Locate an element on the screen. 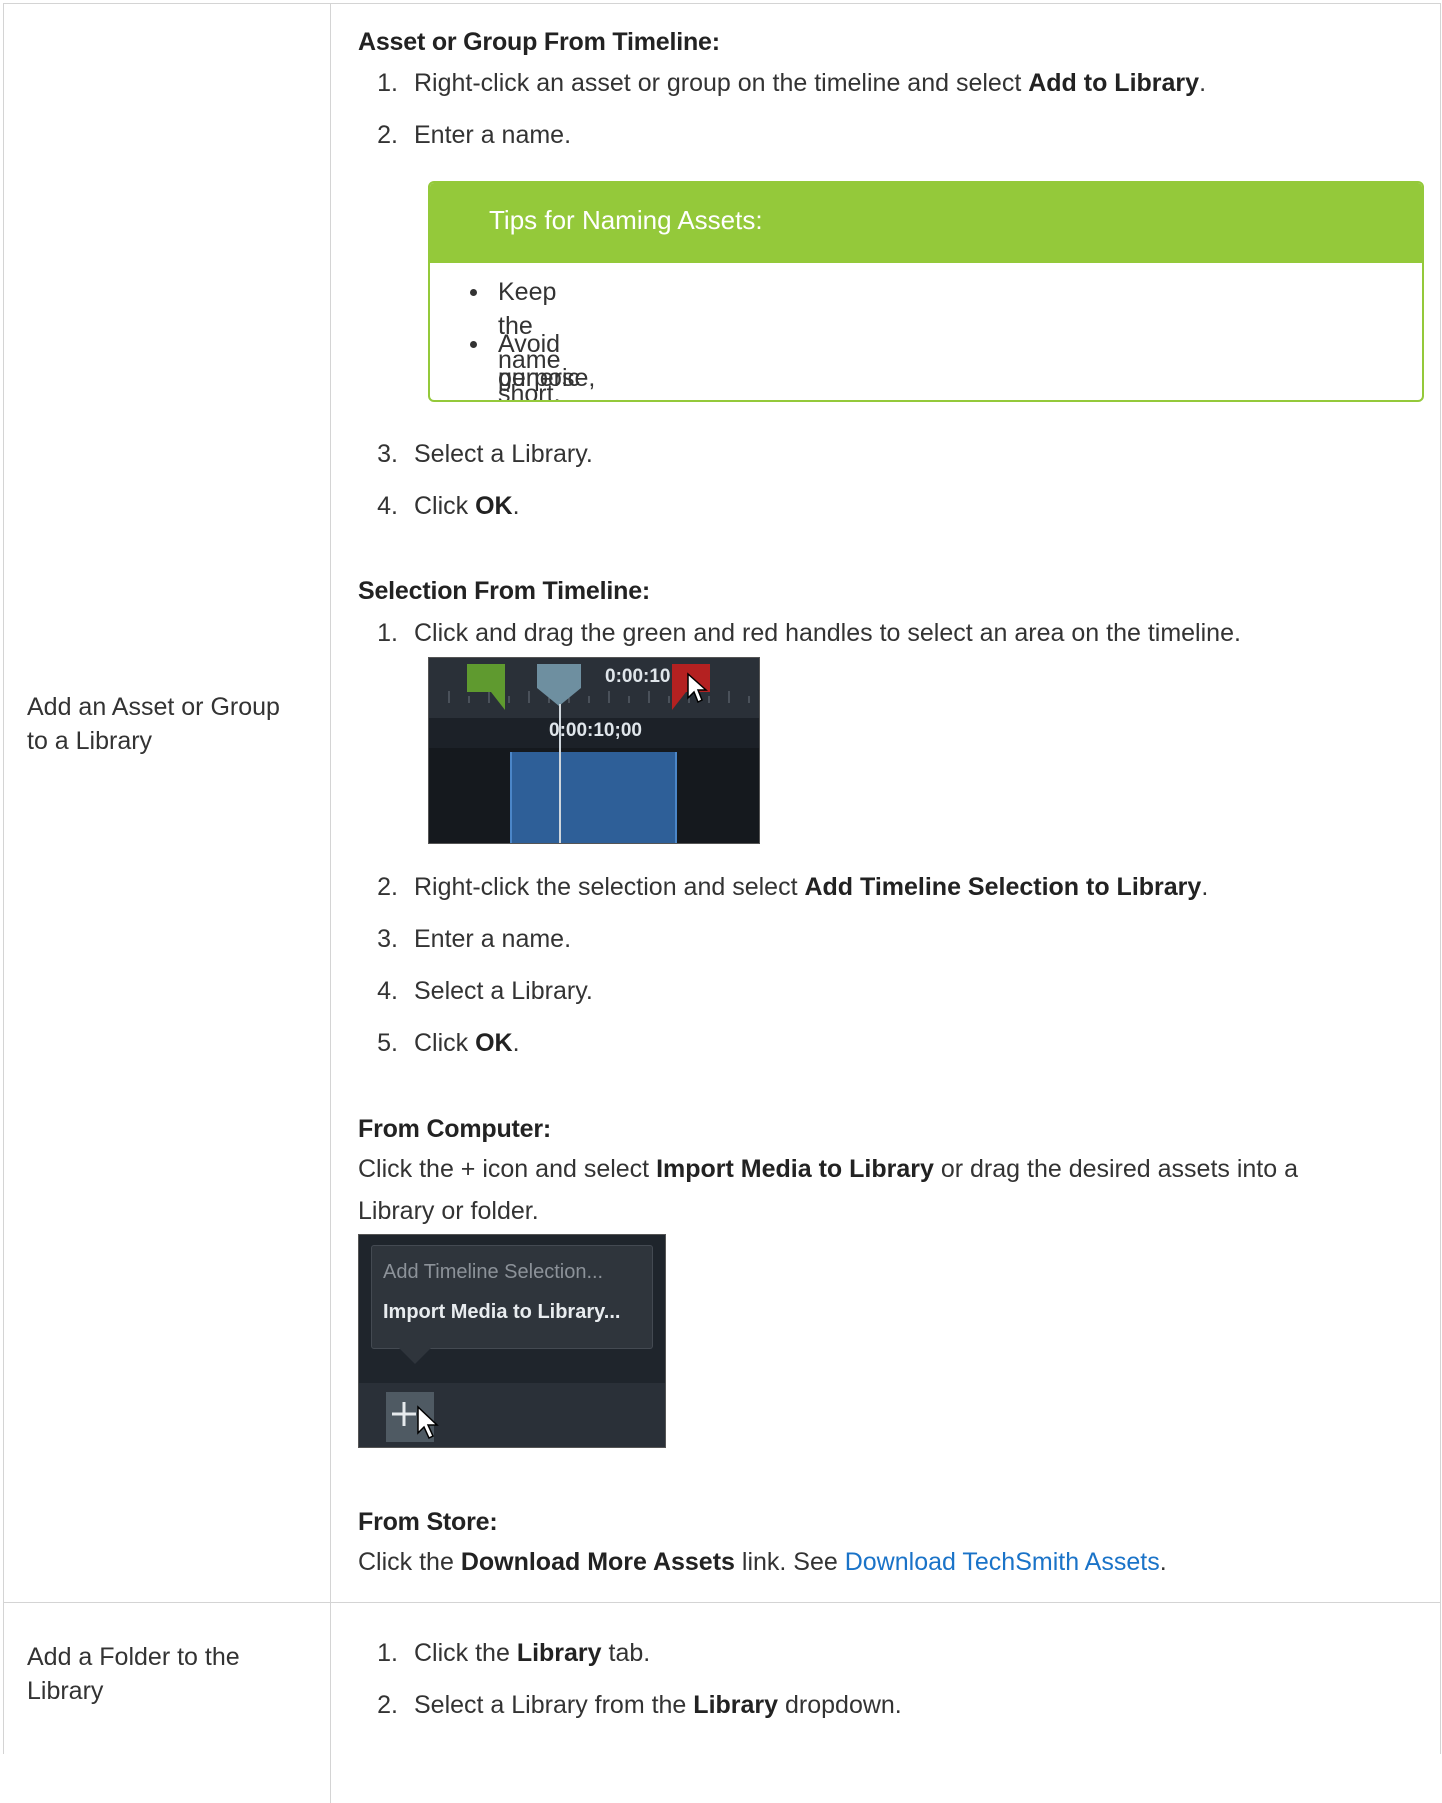  paragraph-text: Click the + icon and select is located at coordinates (507, 1169).